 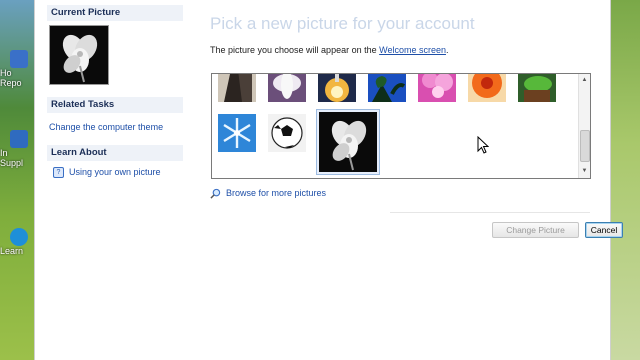 I want to click on chameleon-icon, so click(x=537, y=88).